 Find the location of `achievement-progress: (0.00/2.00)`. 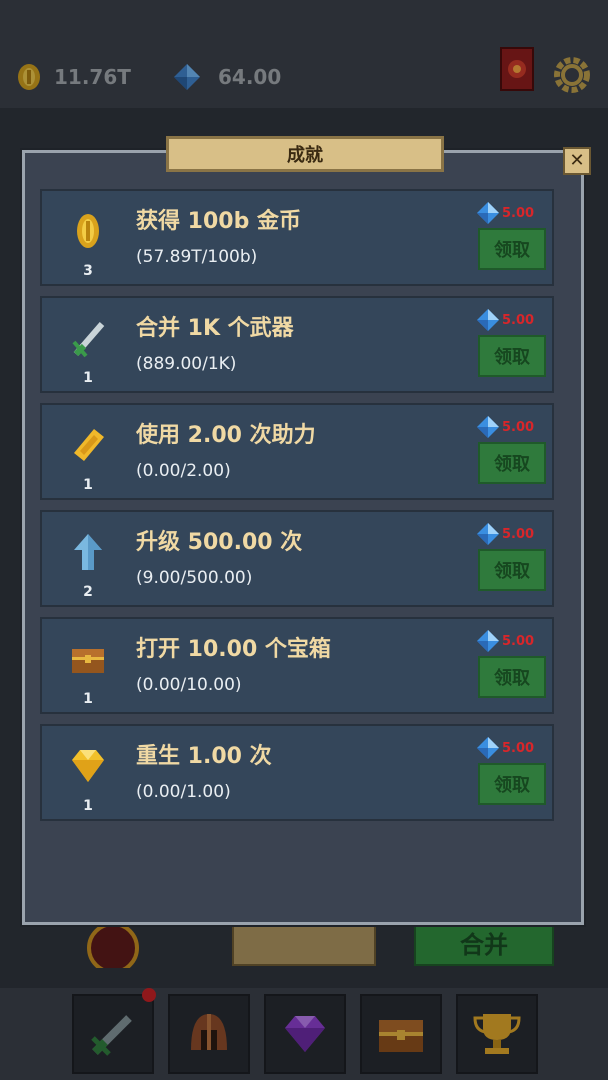

achievement-progress: (0.00/2.00) is located at coordinates (183, 471).